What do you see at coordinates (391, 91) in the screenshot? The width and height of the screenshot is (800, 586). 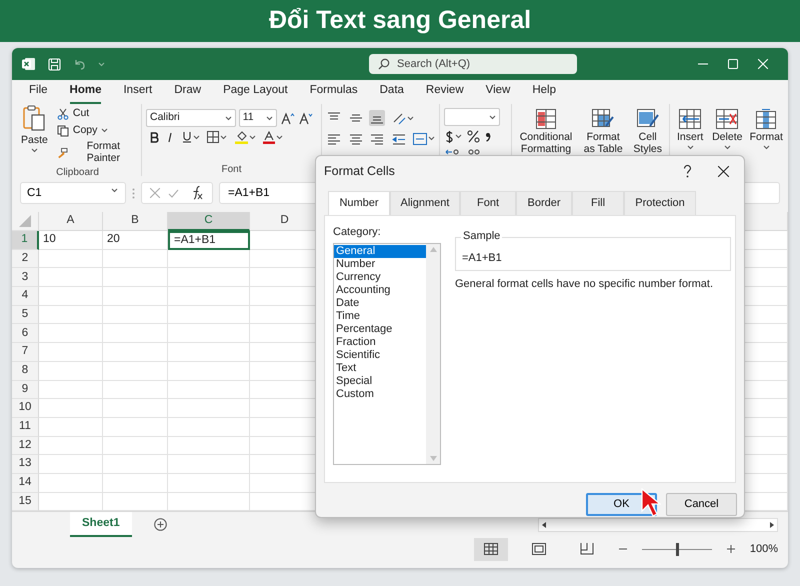 I see `menu-tab: Data` at bounding box center [391, 91].